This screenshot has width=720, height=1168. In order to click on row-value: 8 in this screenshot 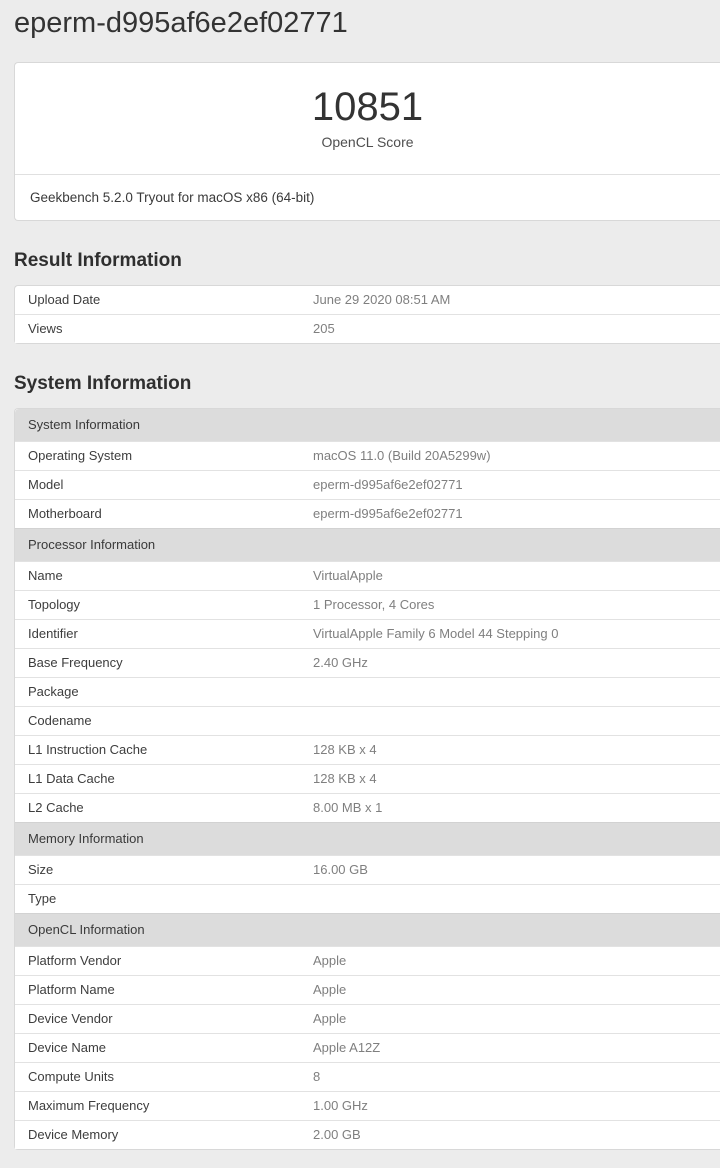, I will do `click(317, 1076)`.